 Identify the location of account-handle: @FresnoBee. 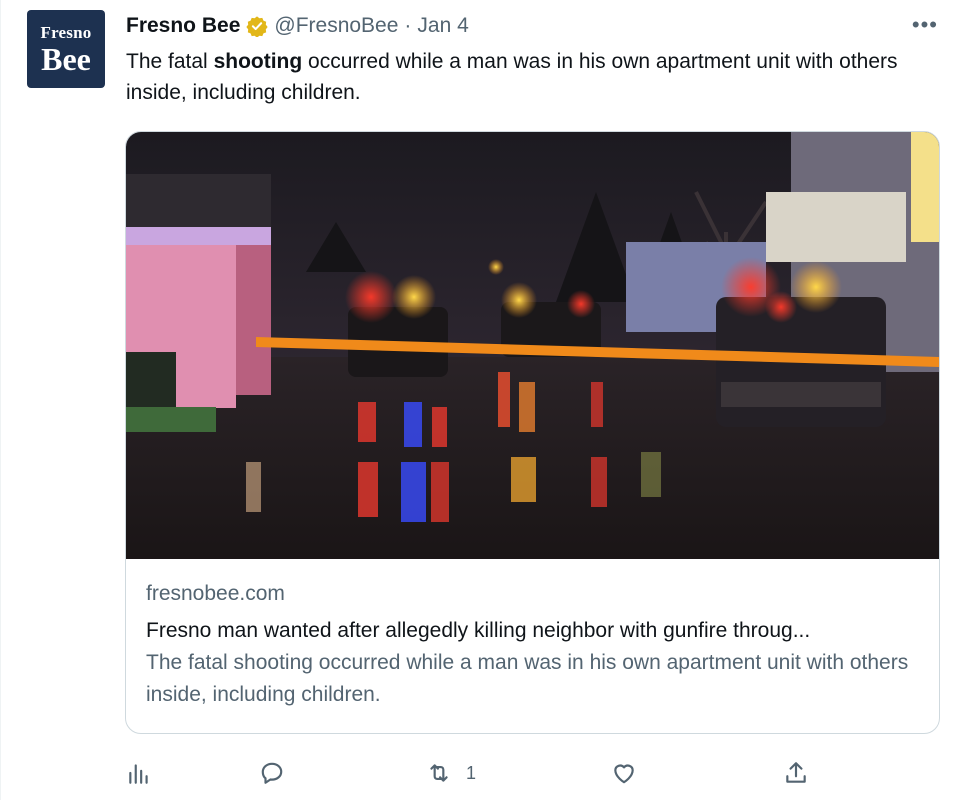
(336, 26).